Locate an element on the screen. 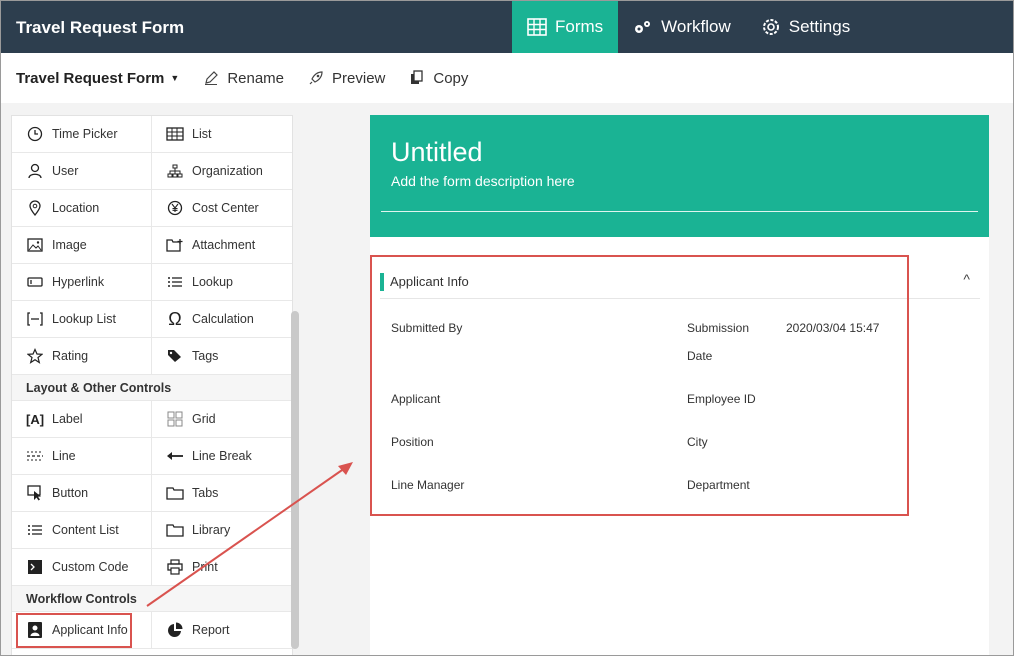  control-label: List is located at coordinates (202, 134).